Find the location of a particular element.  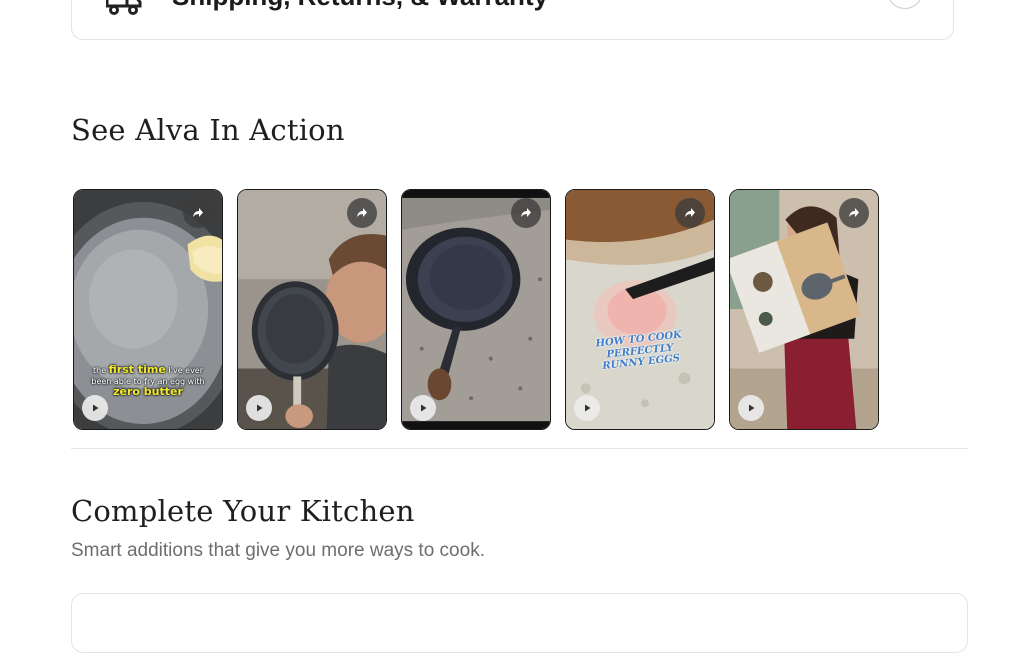

section-heading: Complete Your Kitchen is located at coordinates (243, 511).